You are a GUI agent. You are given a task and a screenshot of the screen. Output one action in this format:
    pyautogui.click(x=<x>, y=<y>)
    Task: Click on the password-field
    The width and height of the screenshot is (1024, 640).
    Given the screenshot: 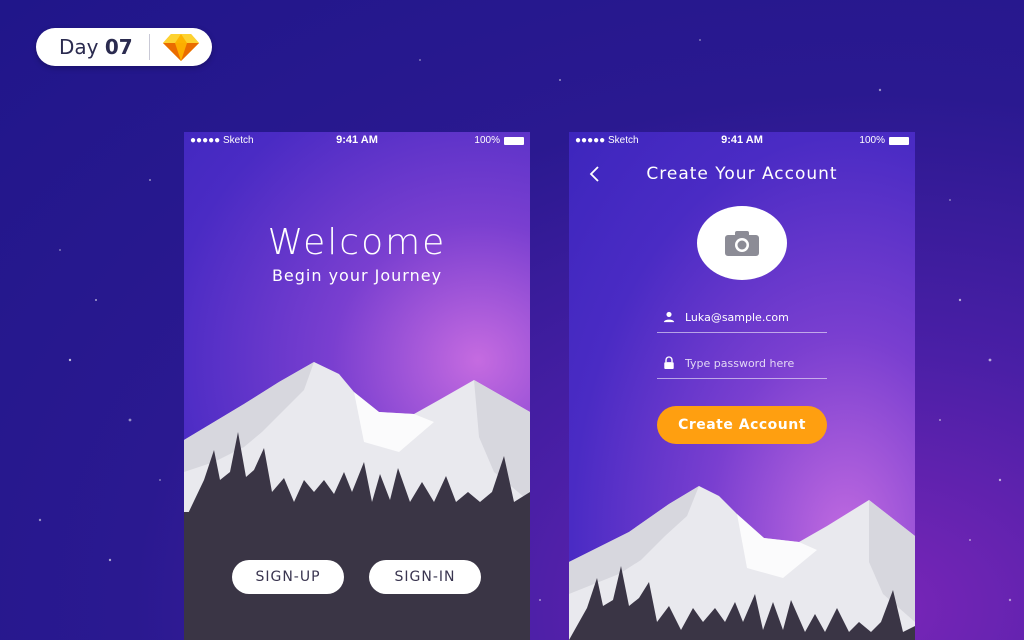 What is the action you would take?
    pyautogui.click(x=742, y=363)
    